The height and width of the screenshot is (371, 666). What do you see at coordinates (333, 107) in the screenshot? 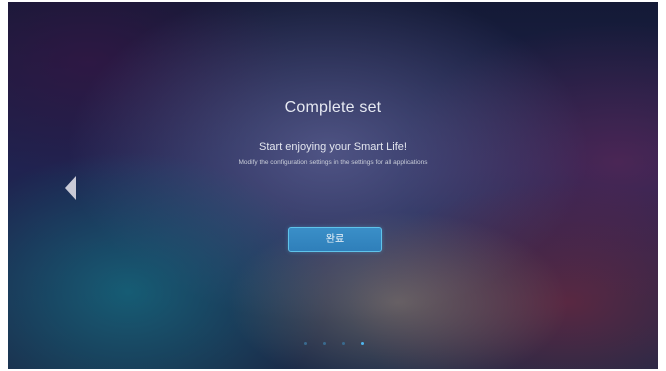
I see `page-title: Complete set` at bounding box center [333, 107].